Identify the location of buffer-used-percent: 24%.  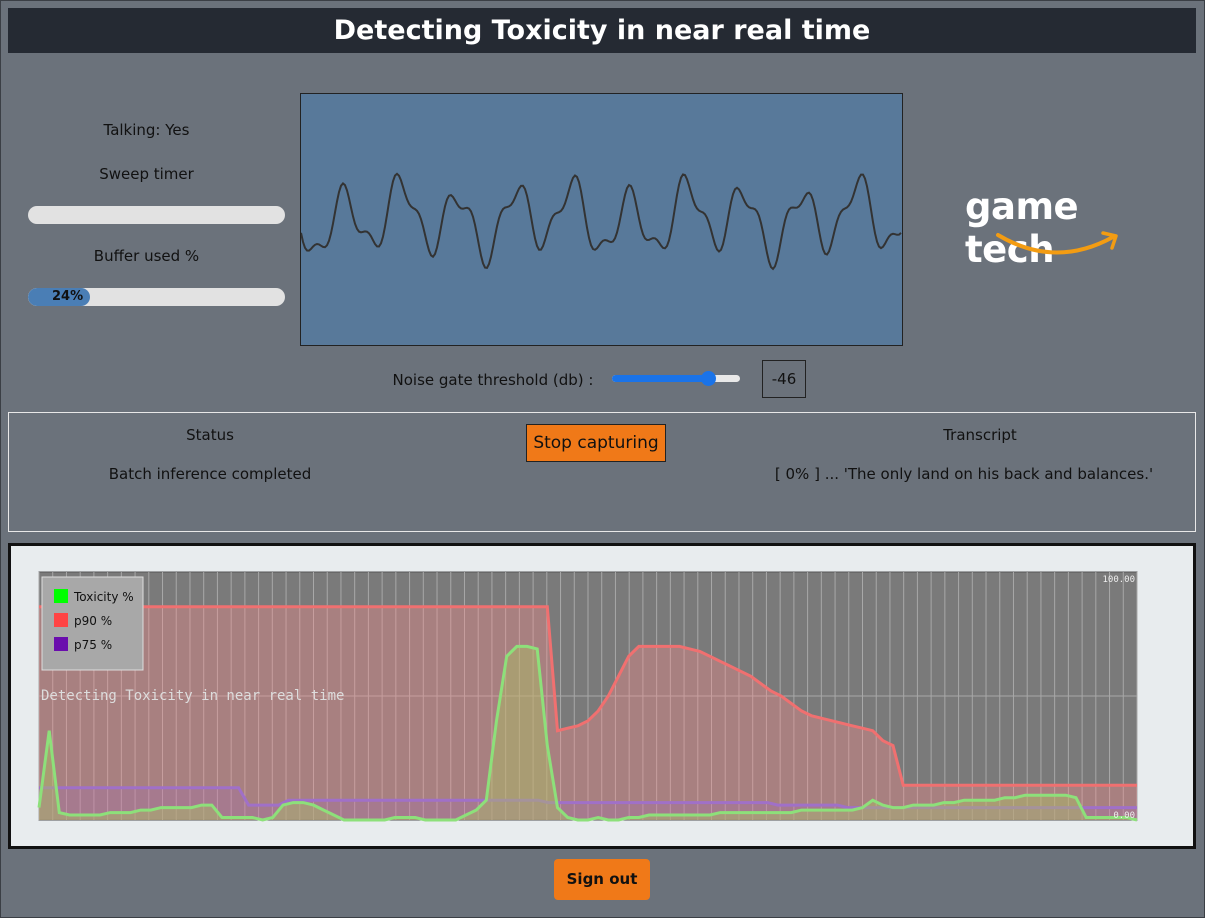
(68, 296).